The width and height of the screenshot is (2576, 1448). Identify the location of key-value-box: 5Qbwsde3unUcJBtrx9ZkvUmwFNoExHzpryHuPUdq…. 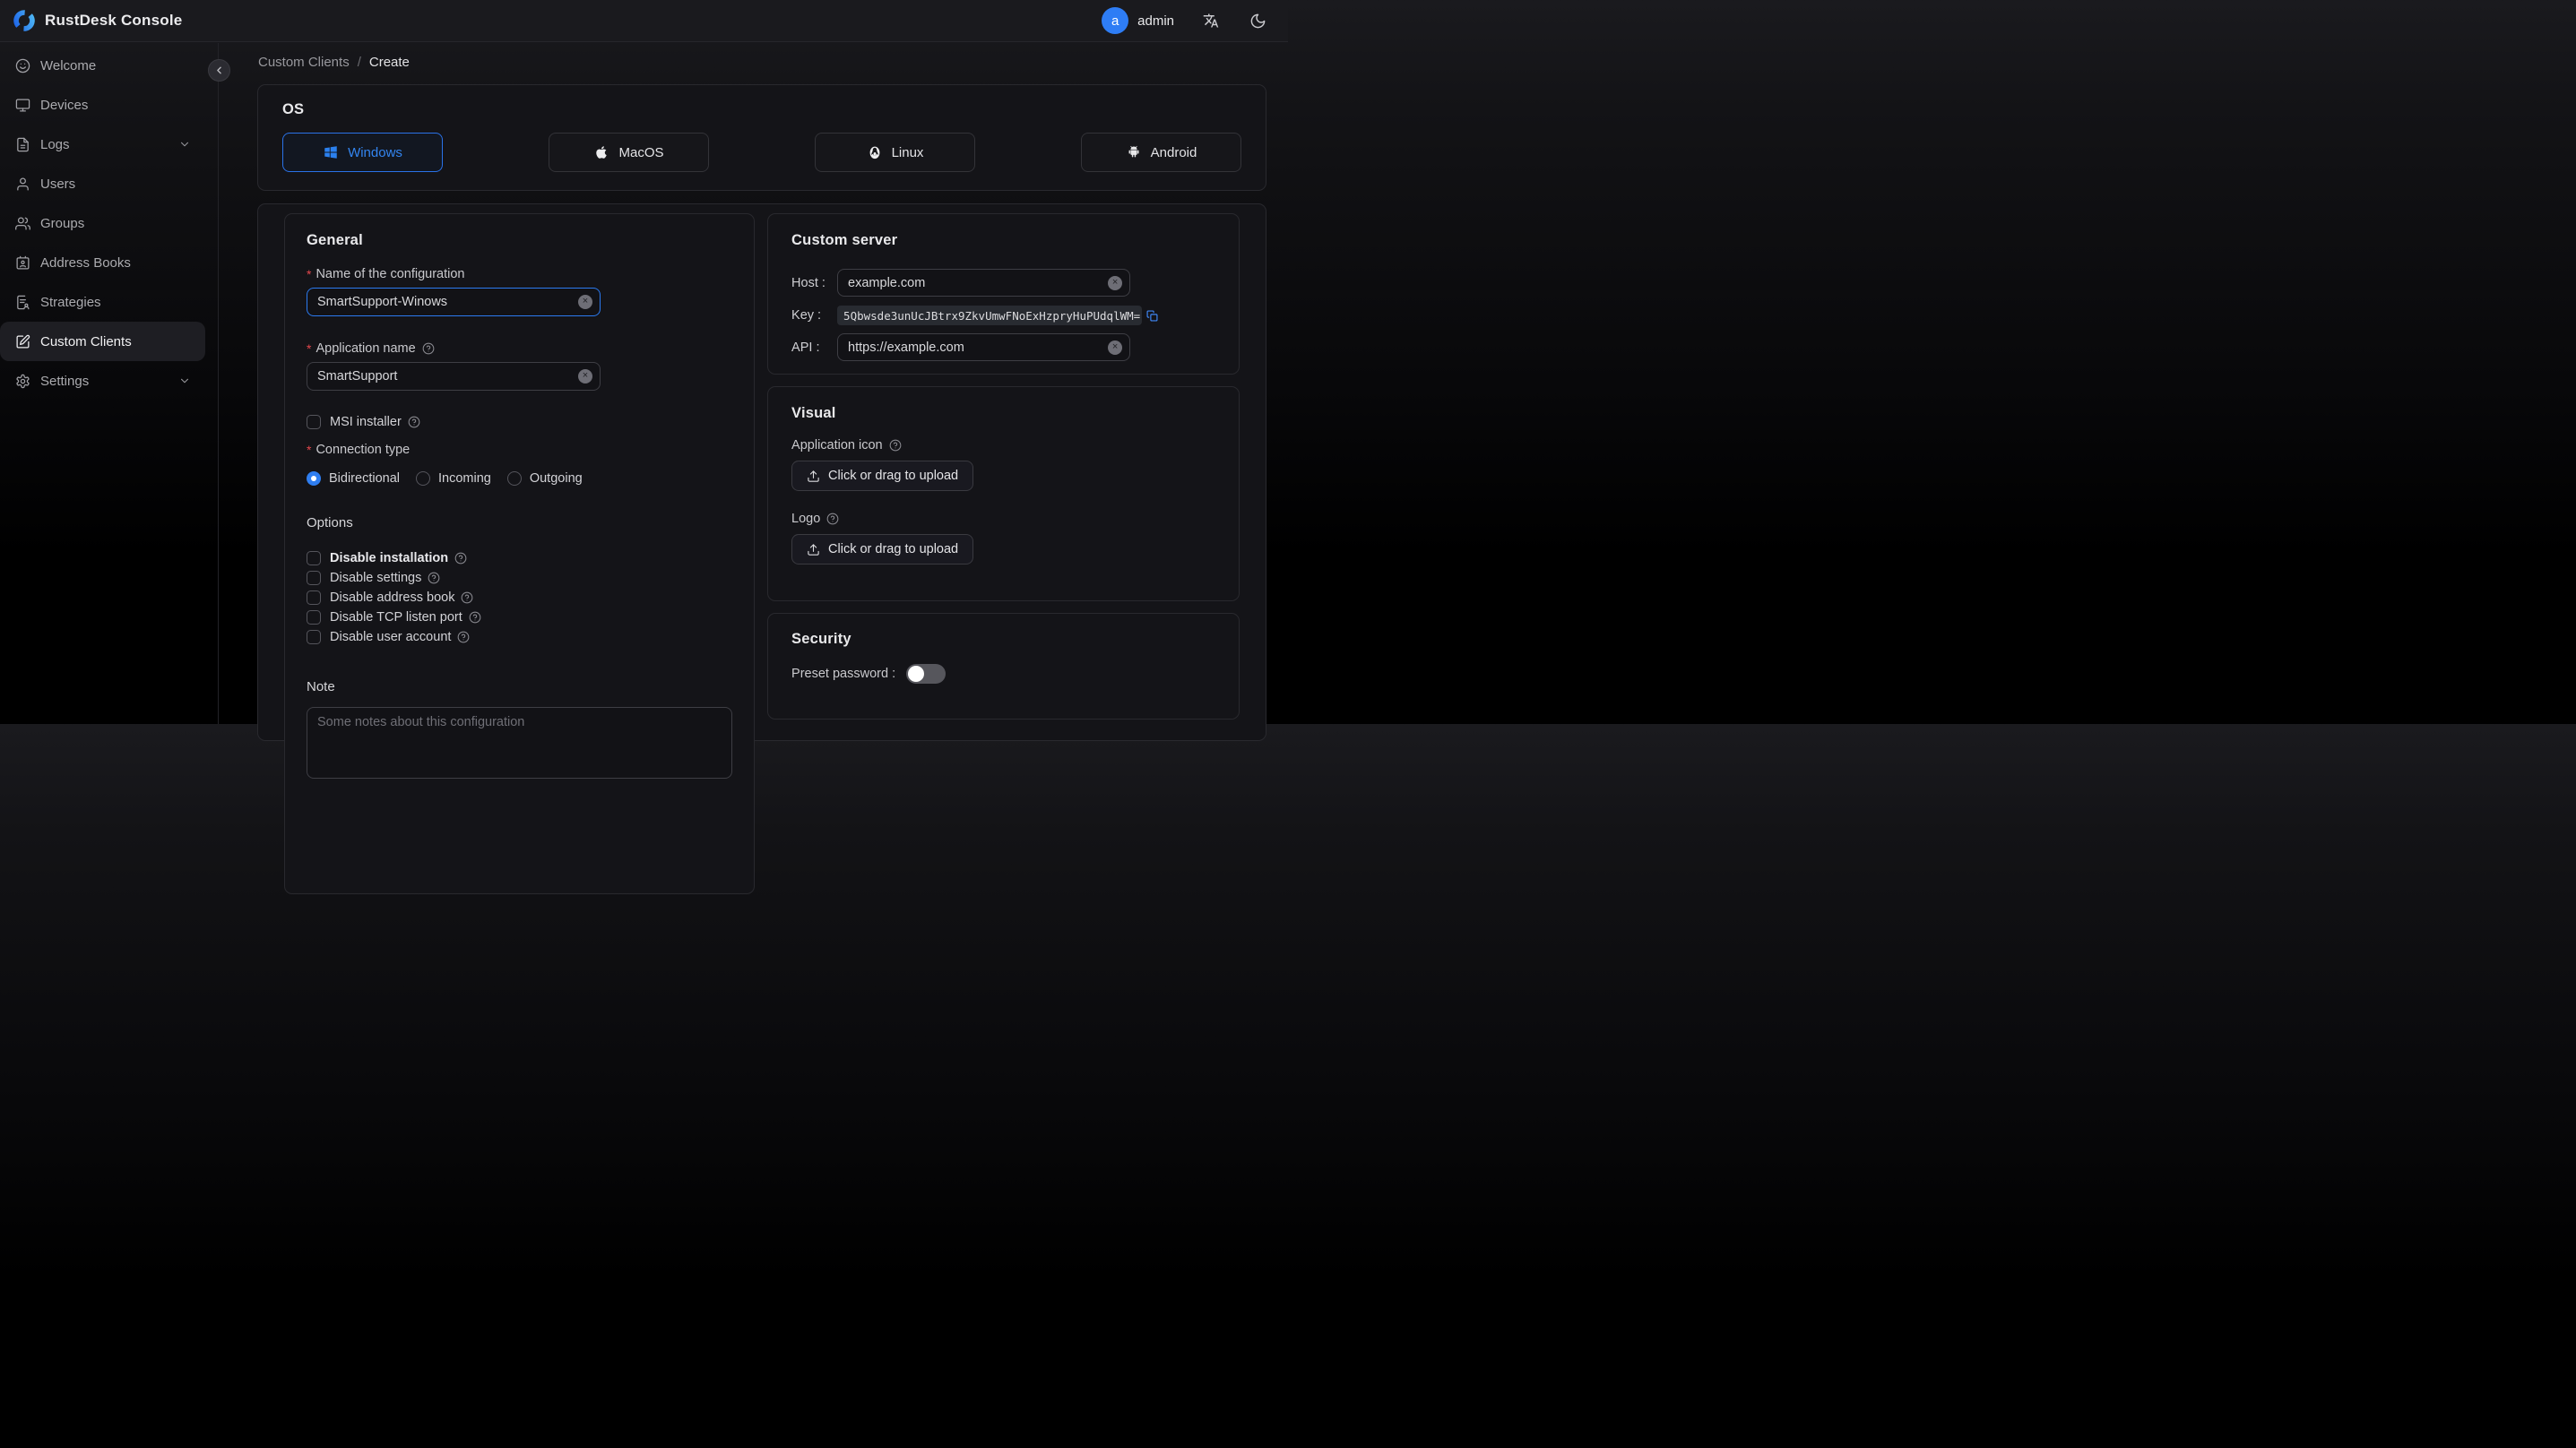
(997, 316).